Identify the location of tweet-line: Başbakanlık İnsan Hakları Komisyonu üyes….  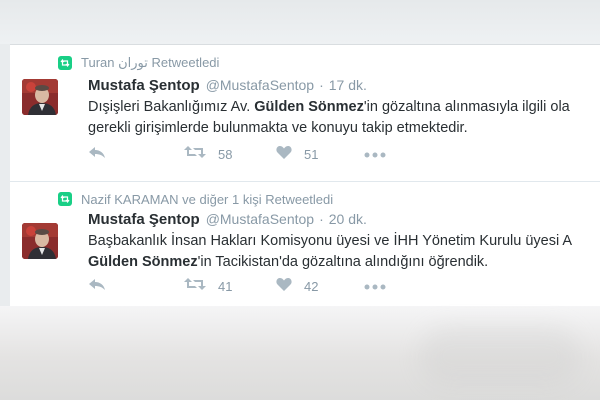
(330, 241).